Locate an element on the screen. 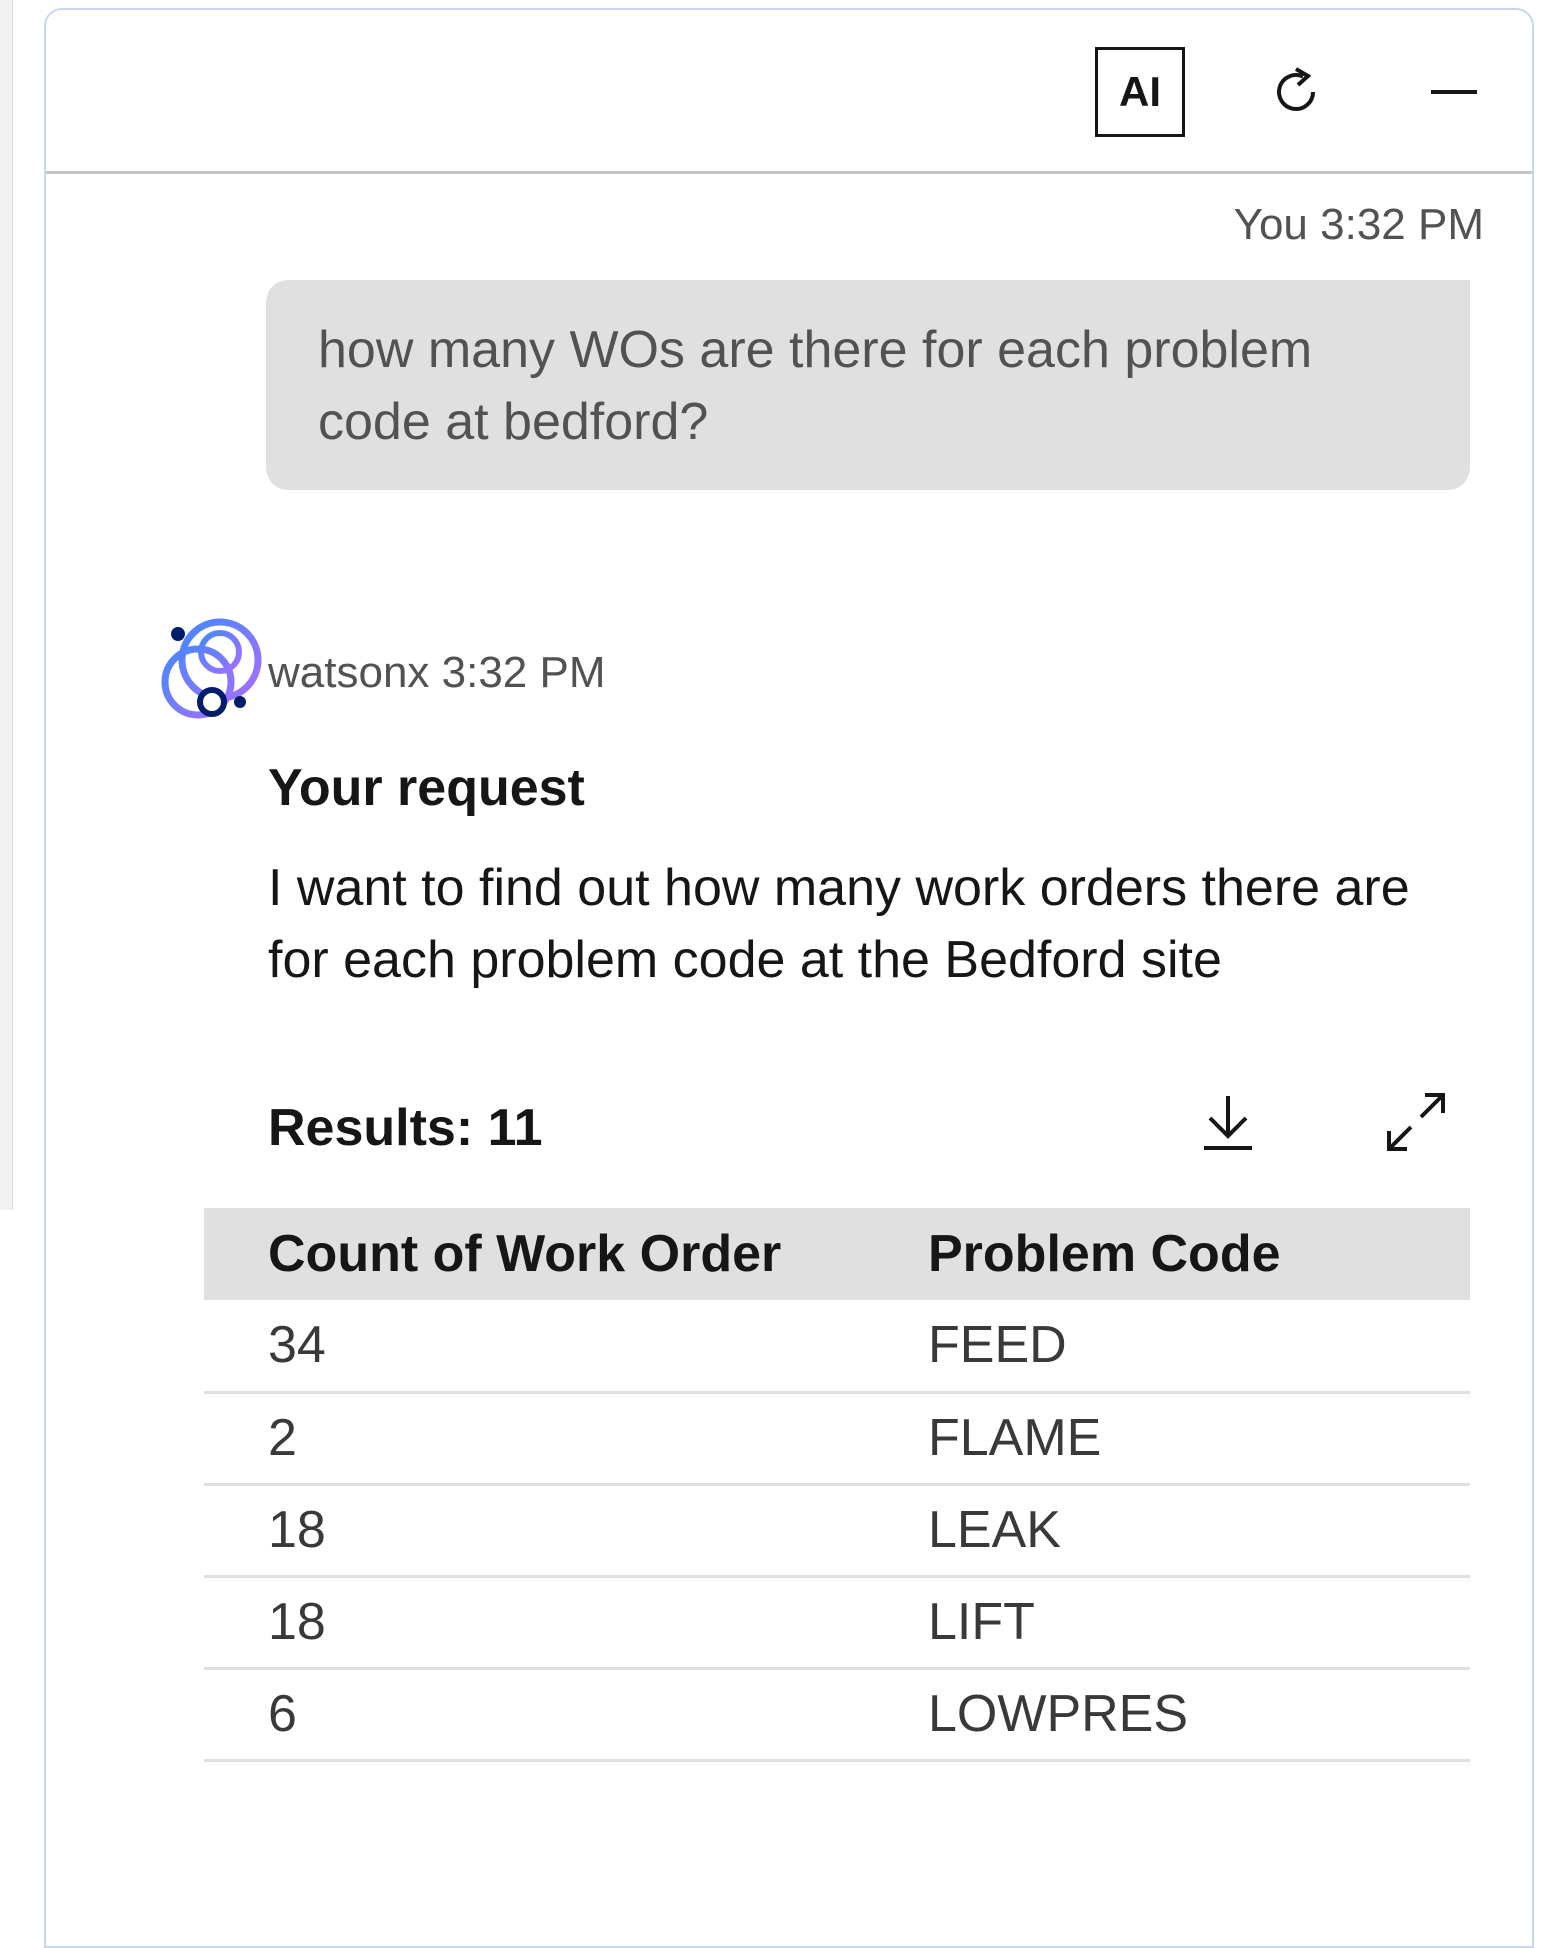 The height and width of the screenshot is (1948, 1543). minimize-icon is located at coordinates (1454, 92).